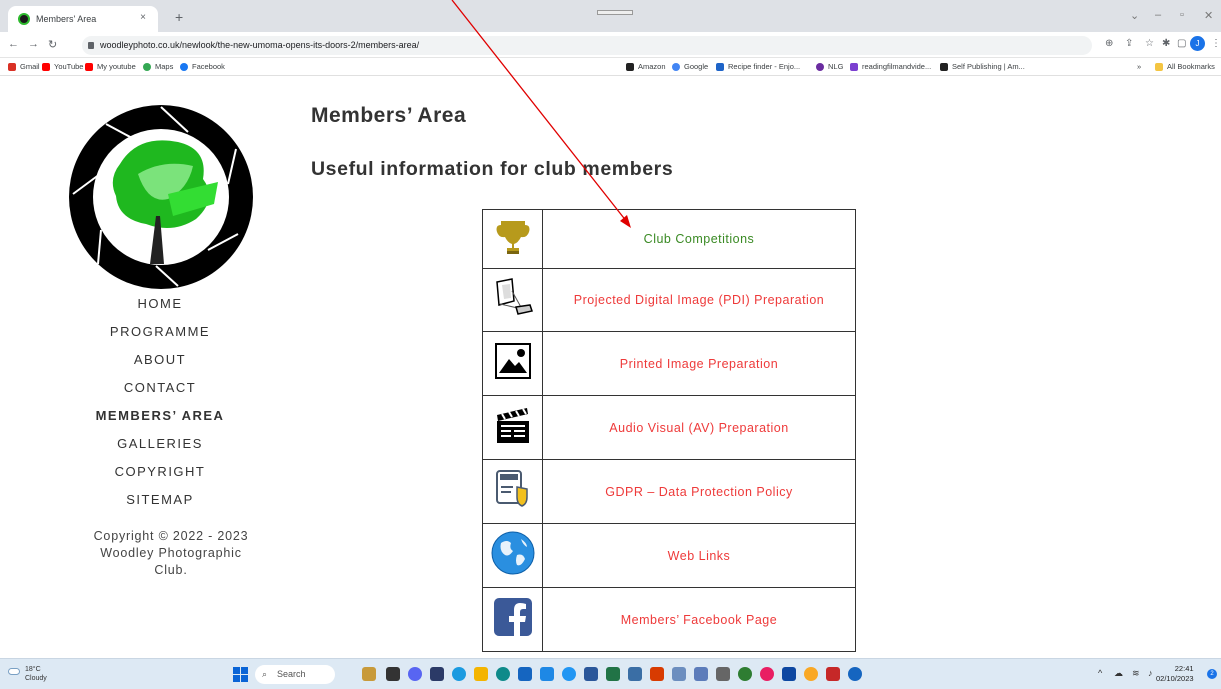  What do you see at coordinates (492, 169) in the screenshot?
I see `page-subtitle: Useful information for club members` at bounding box center [492, 169].